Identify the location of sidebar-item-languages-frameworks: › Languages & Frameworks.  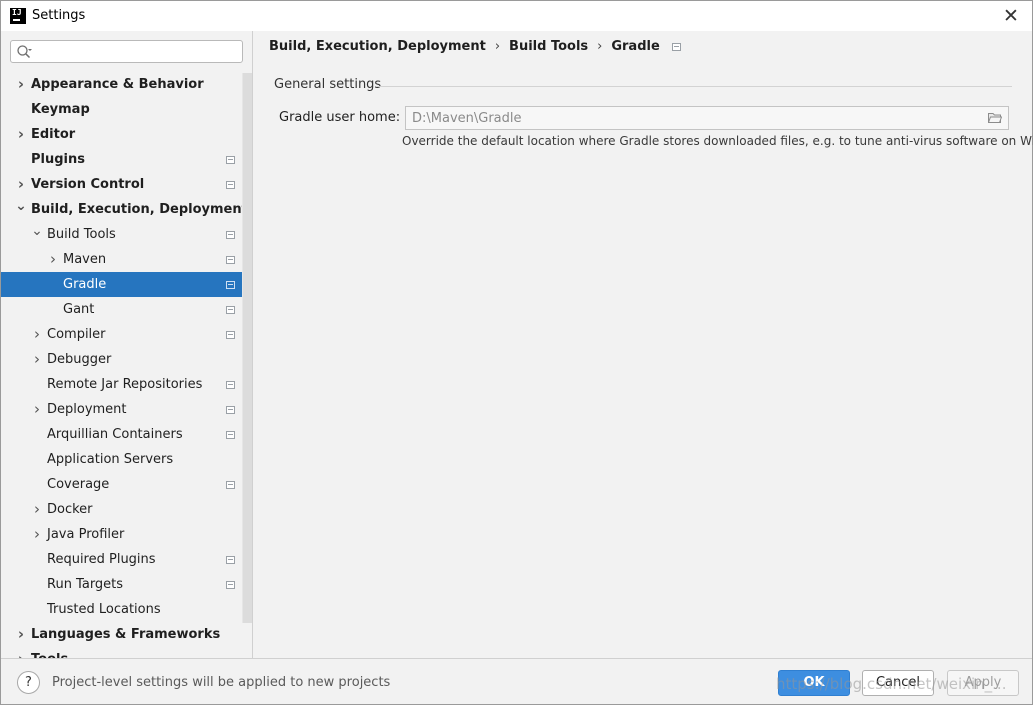
(126, 634).